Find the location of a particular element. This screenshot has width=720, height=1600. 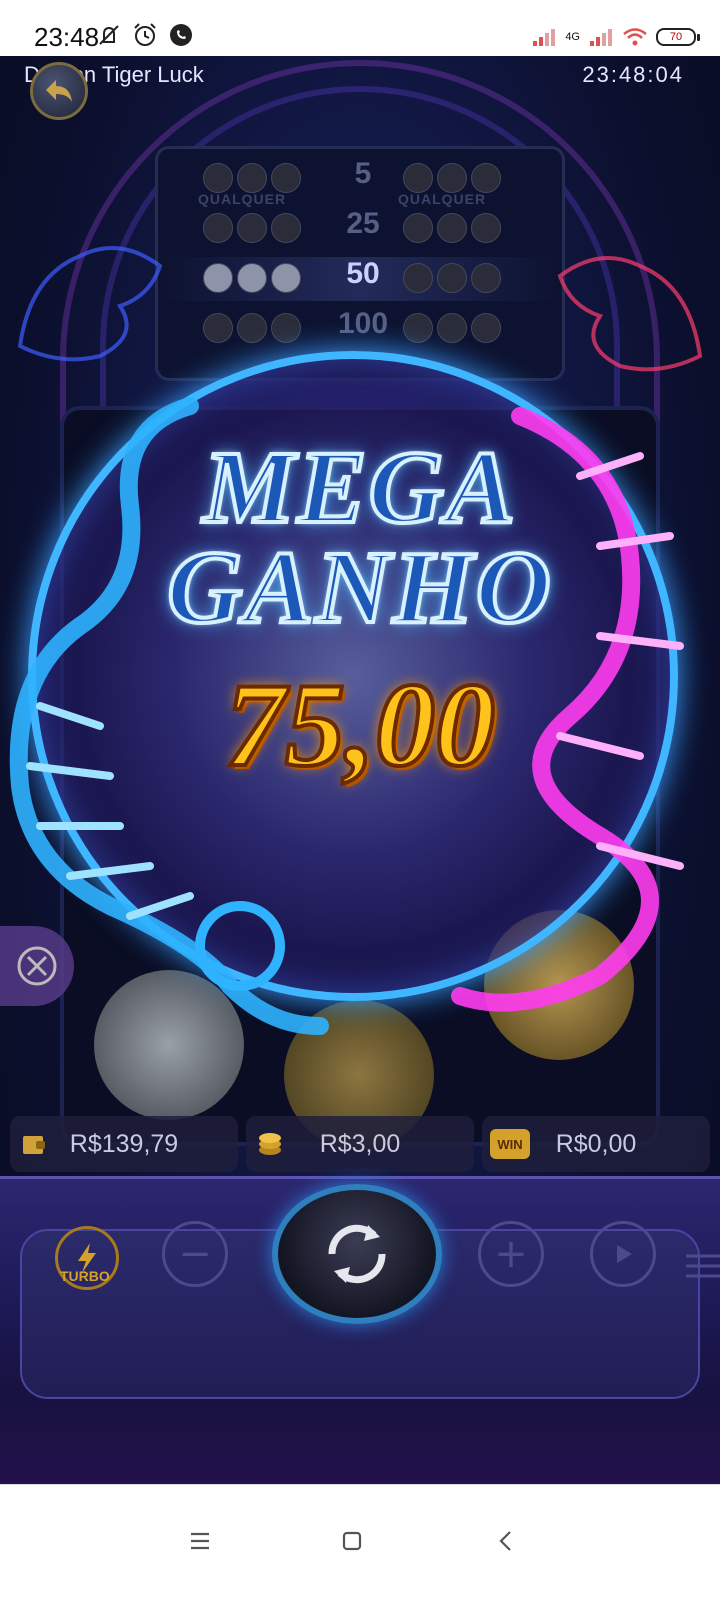

spin-button is located at coordinates (357, 1254).